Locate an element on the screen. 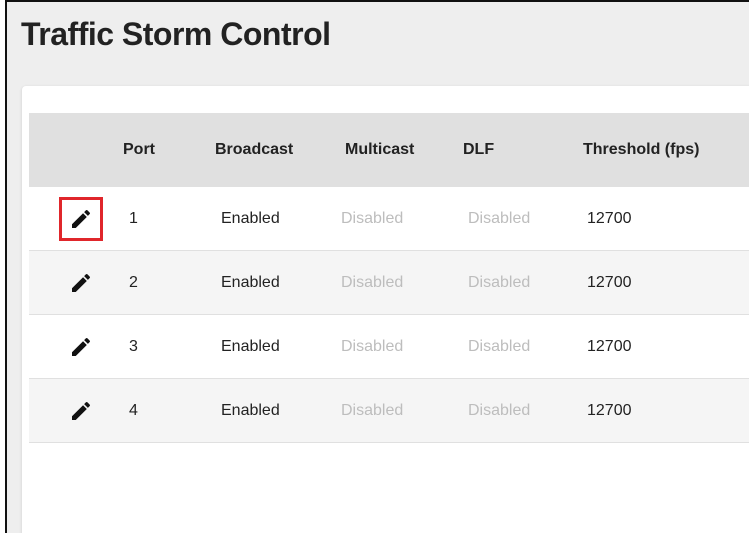 This screenshot has width=749, height=533. column-header-multicast: Multicast is located at coordinates (379, 150).